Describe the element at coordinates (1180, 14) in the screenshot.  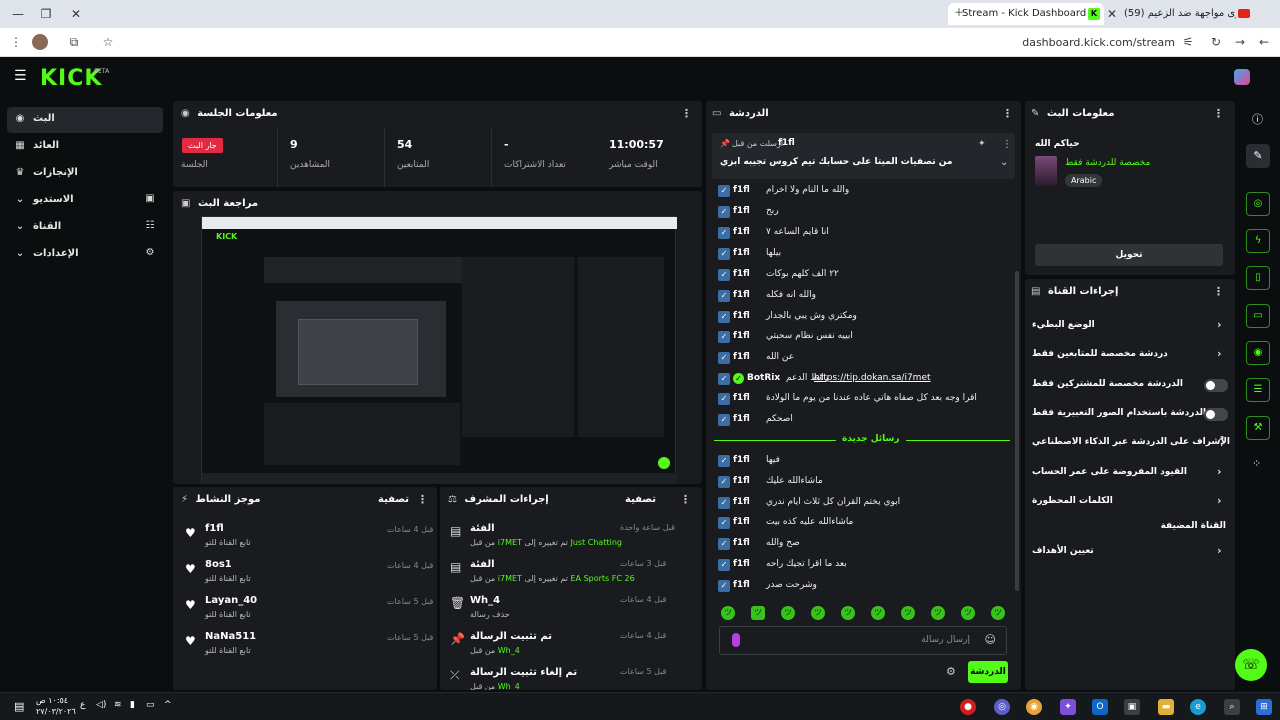
I see `tab-youtube: (59) أقوى مواجهة ضد الزعيم!` at that location.